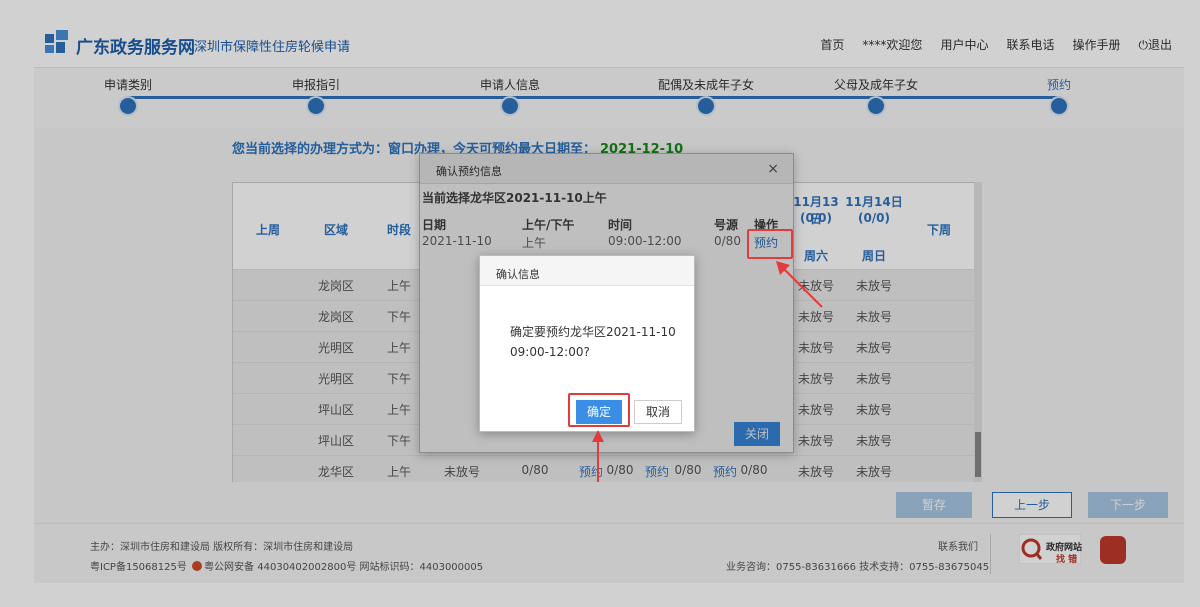 The width and height of the screenshot is (1200, 607). What do you see at coordinates (658, 412) in the screenshot?
I see `confirm-cancel-button: 取消` at bounding box center [658, 412].